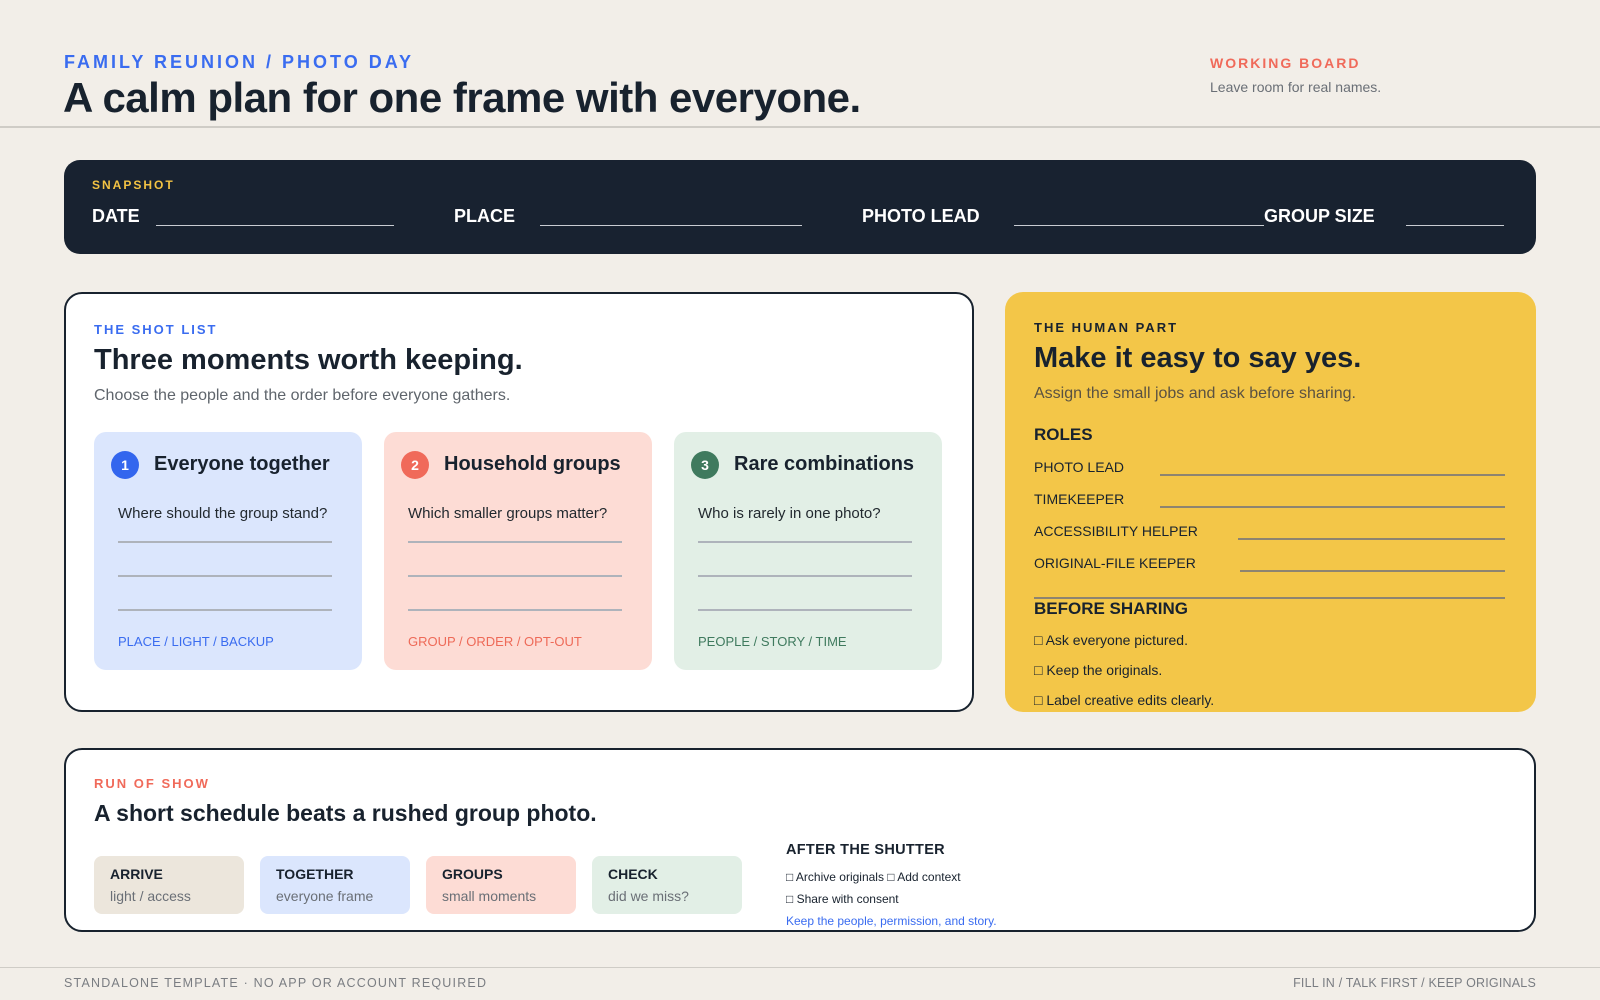 The width and height of the screenshot is (1600, 1000). I want to click on status-note: Leave room for real names., so click(1296, 87).